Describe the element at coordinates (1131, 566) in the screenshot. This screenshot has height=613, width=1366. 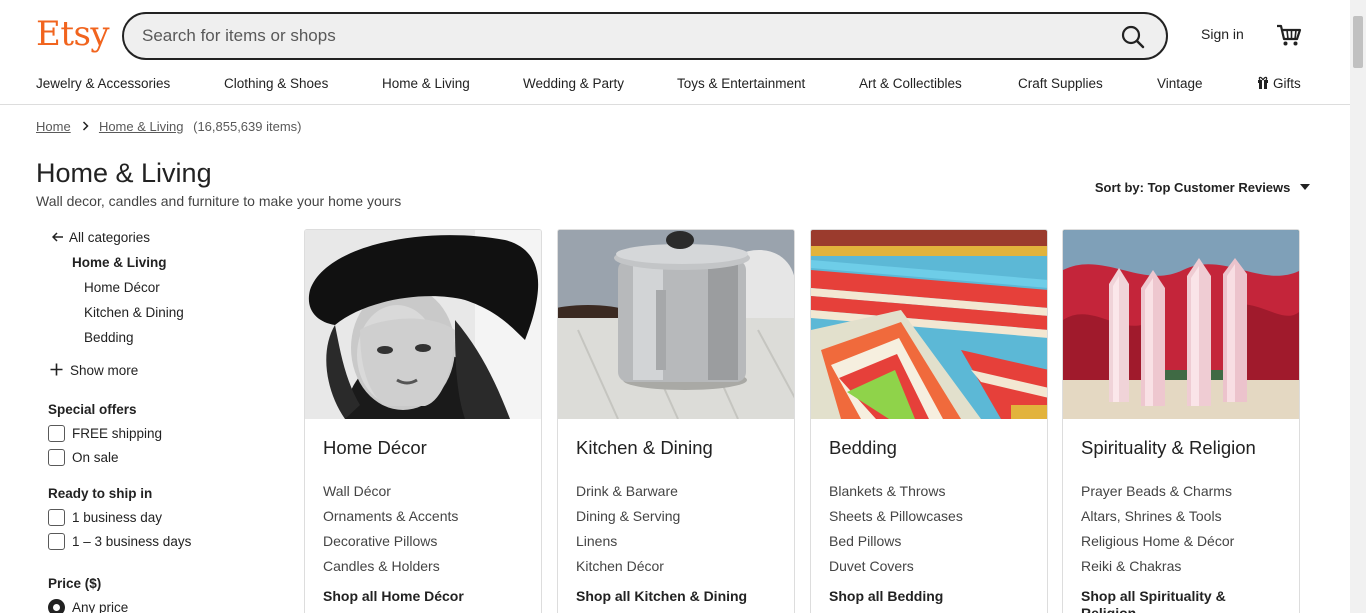
I see `card-link: Reiki & Chakras` at that location.